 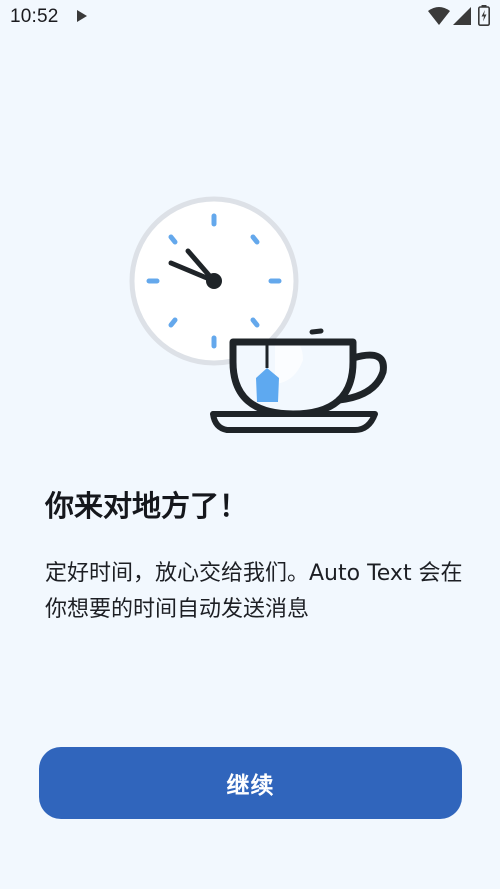 I want to click on clock-teacup-illustration, so click(x=258, y=314).